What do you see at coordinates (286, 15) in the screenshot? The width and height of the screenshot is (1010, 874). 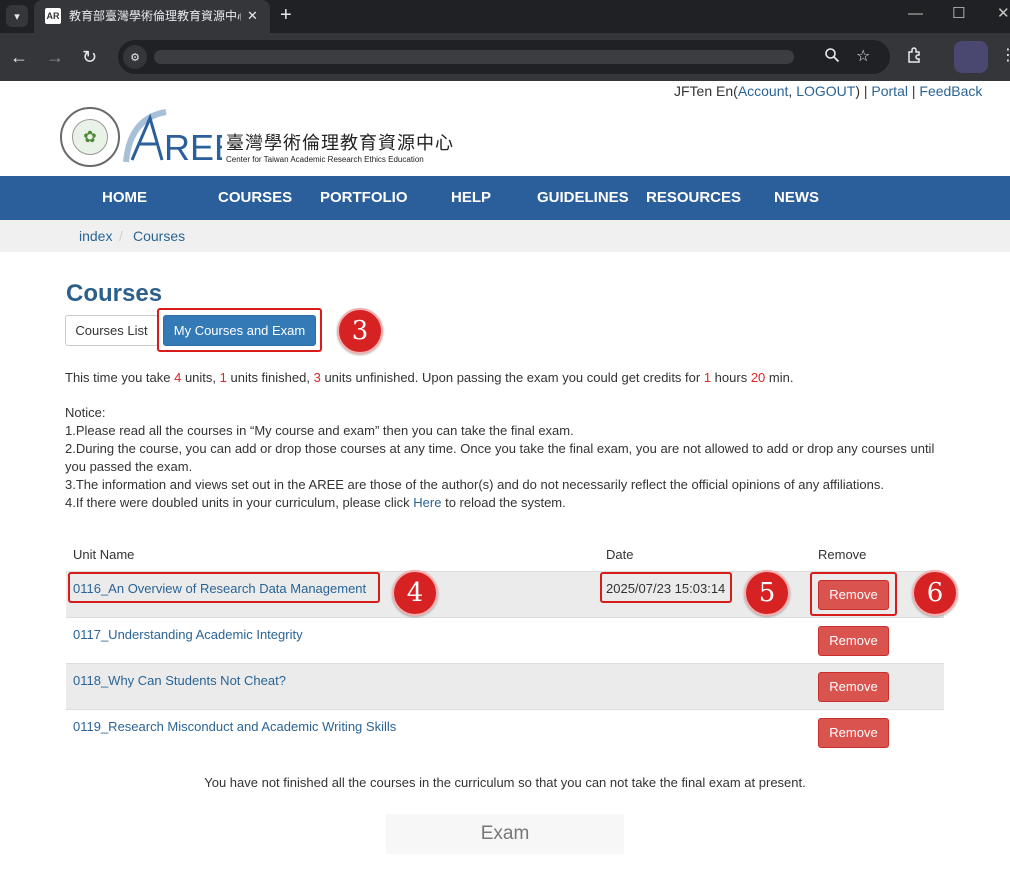 I see `new-tab-button: +` at bounding box center [286, 15].